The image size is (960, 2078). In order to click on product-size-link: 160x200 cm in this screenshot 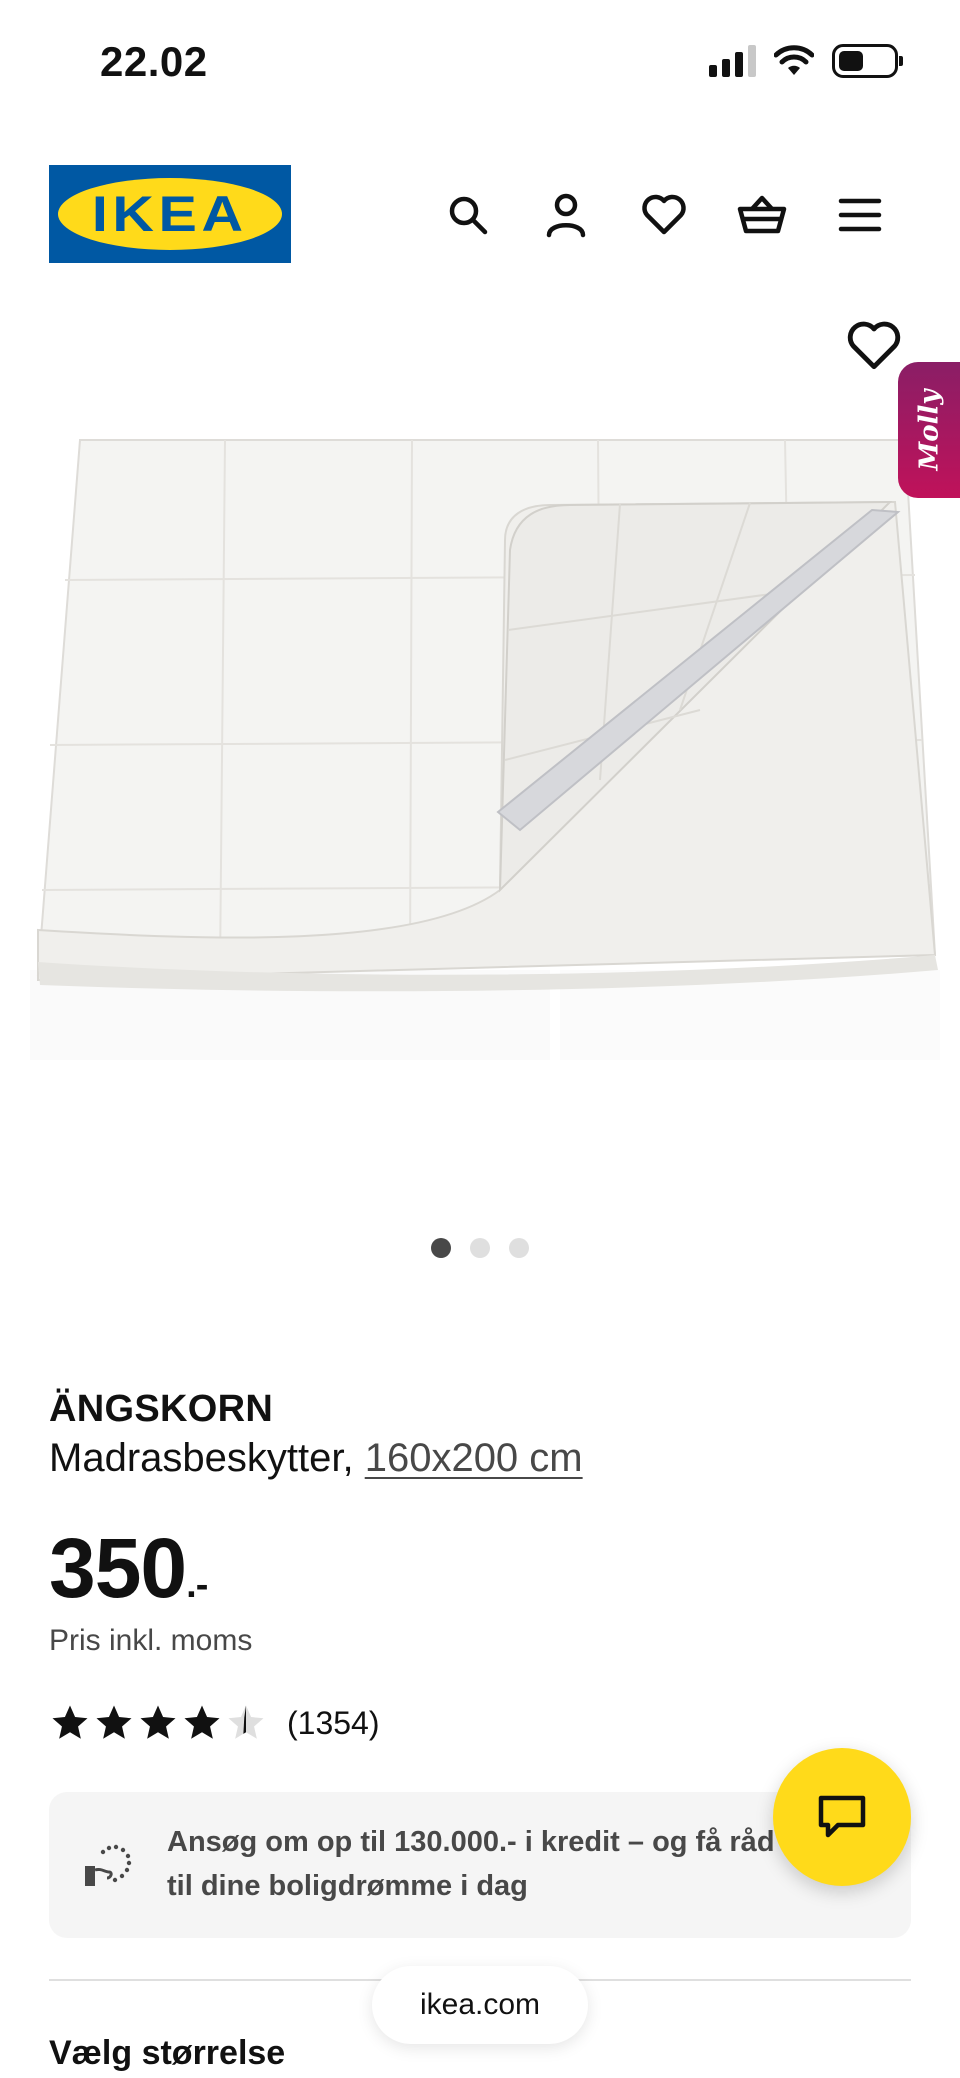, I will do `click(474, 1458)`.